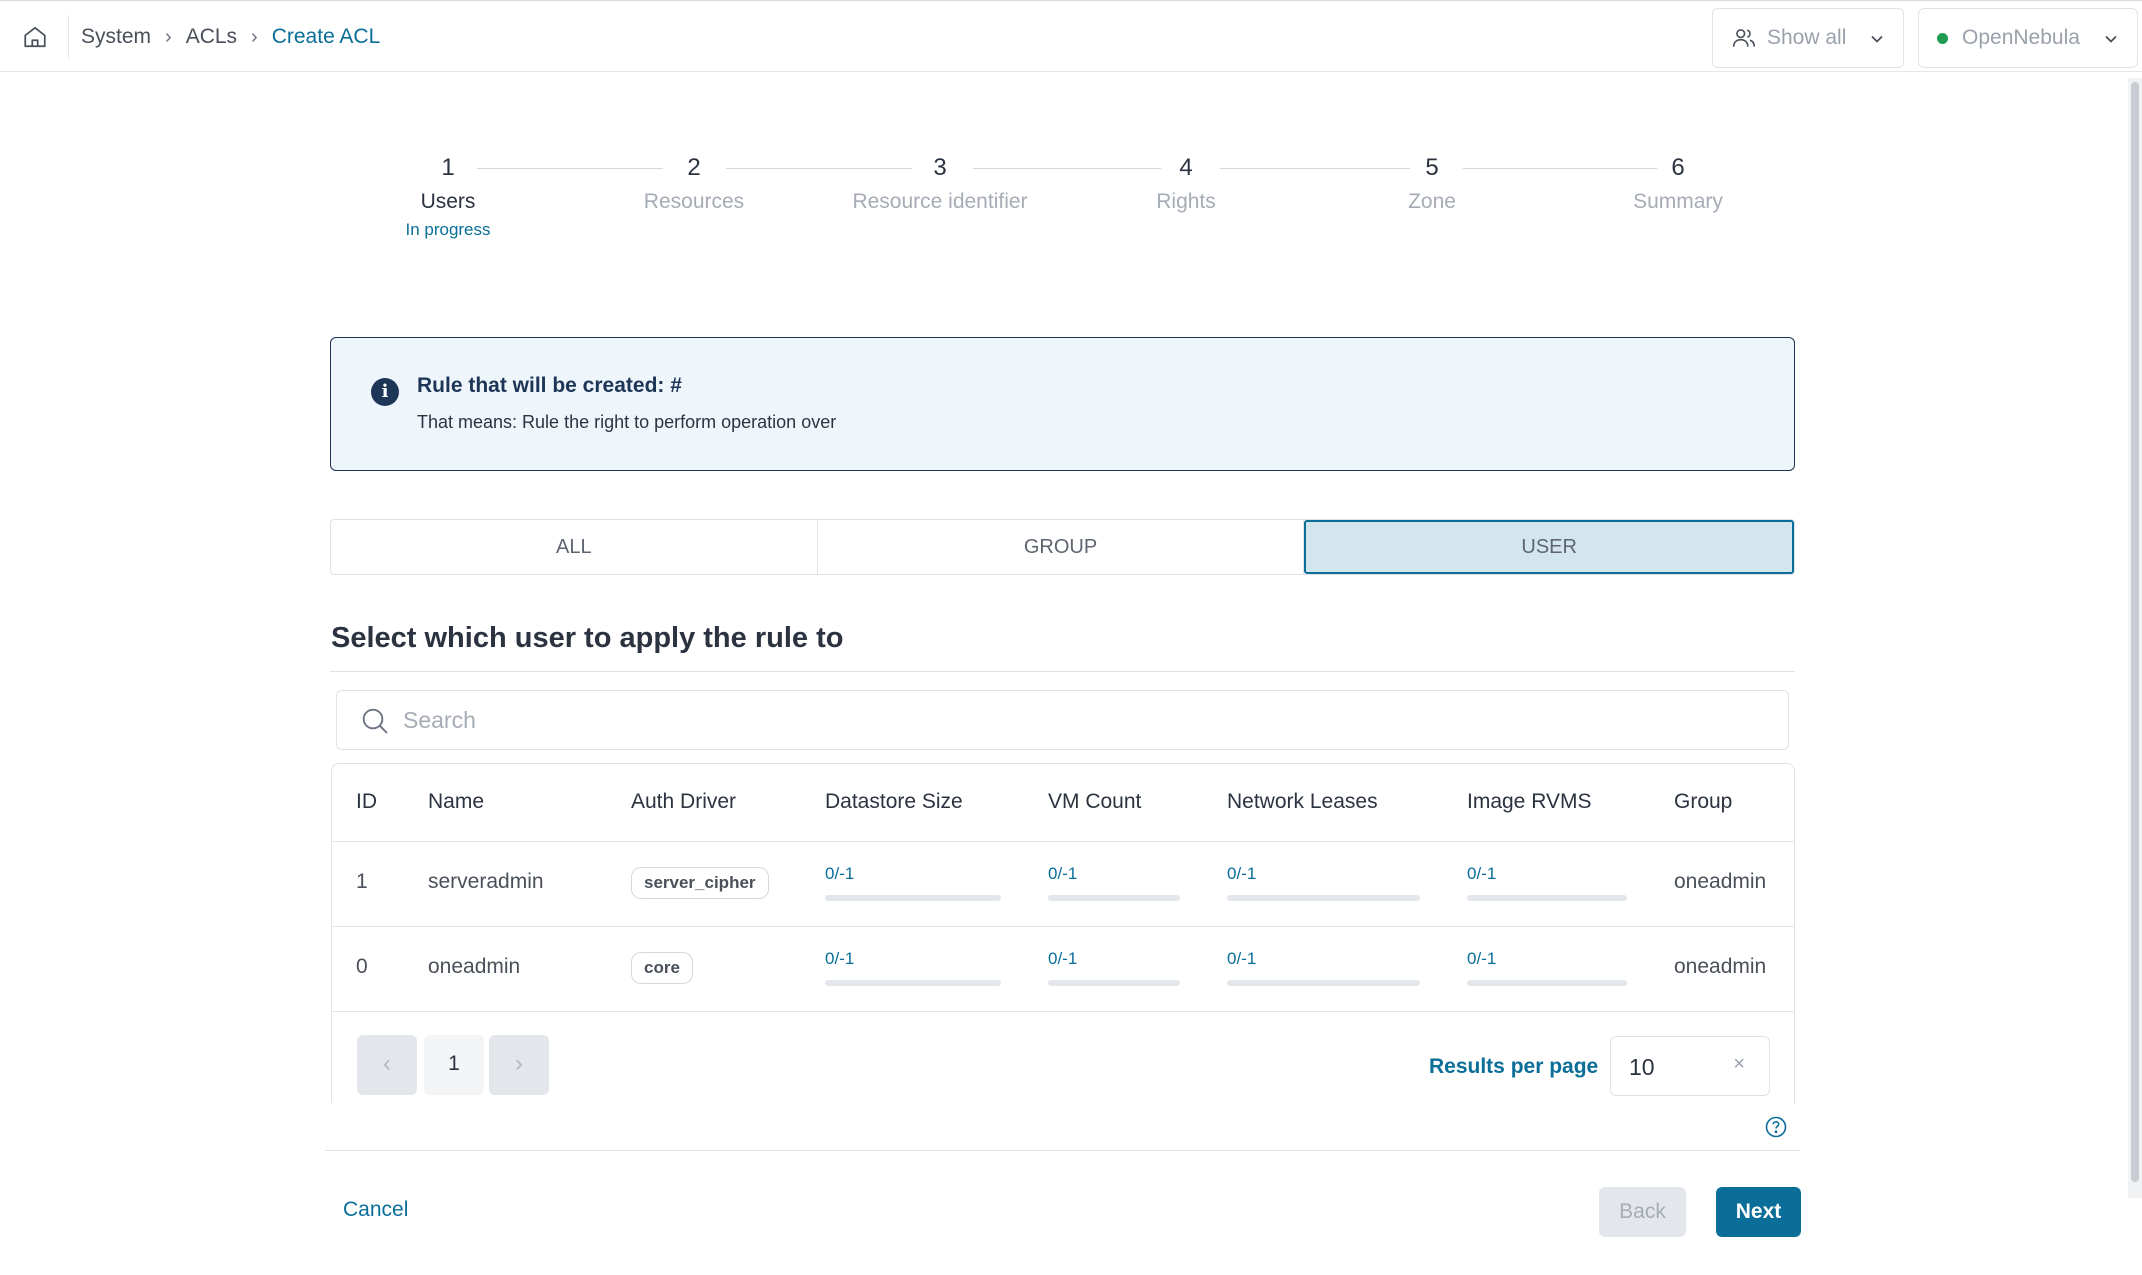  Describe the element at coordinates (1877, 39) in the screenshot. I see `chevron-down-icon` at that location.